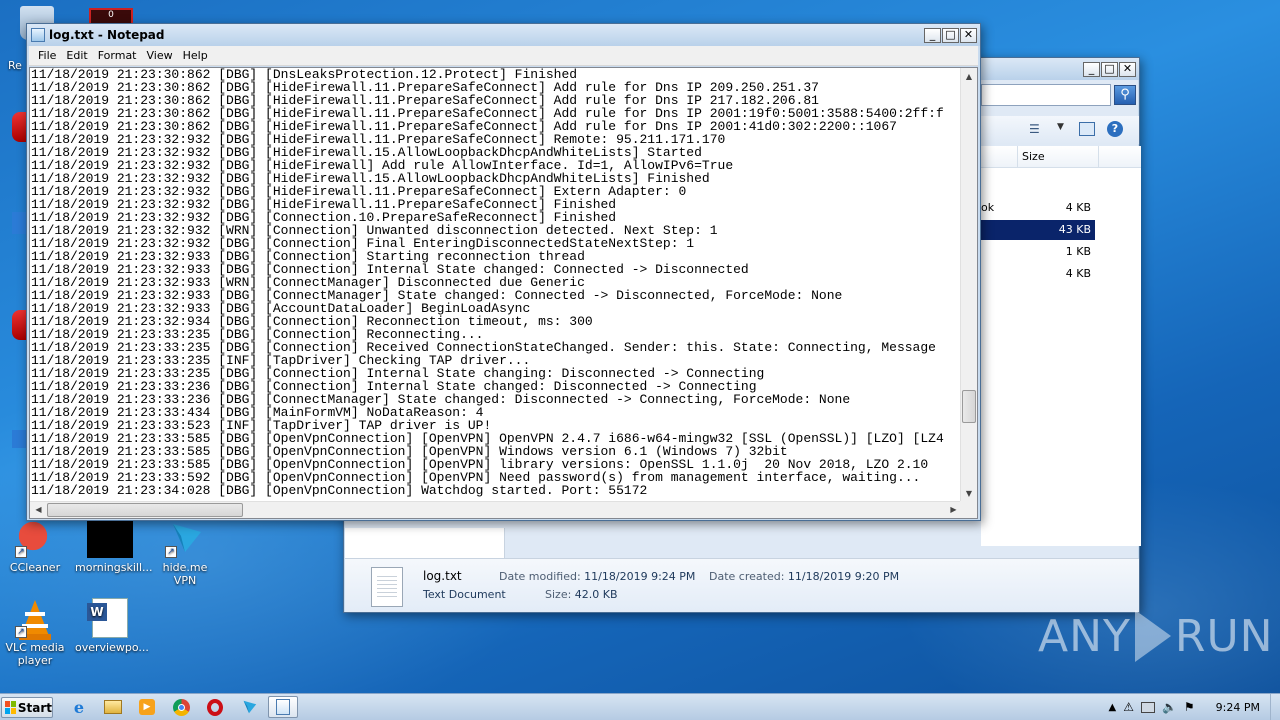 The width and height of the screenshot is (1280, 720). Describe the element at coordinates (1189, 707) in the screenshot. I see `action-center-flag-icon: ⚑` at that location.